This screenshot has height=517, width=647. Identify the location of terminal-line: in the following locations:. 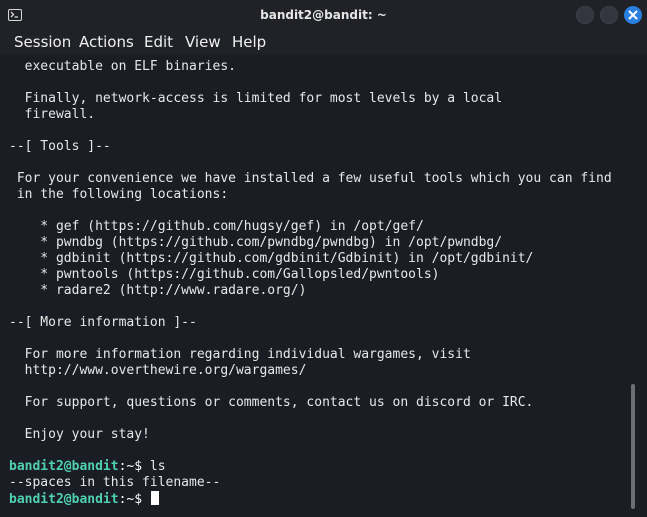
(119, 194).